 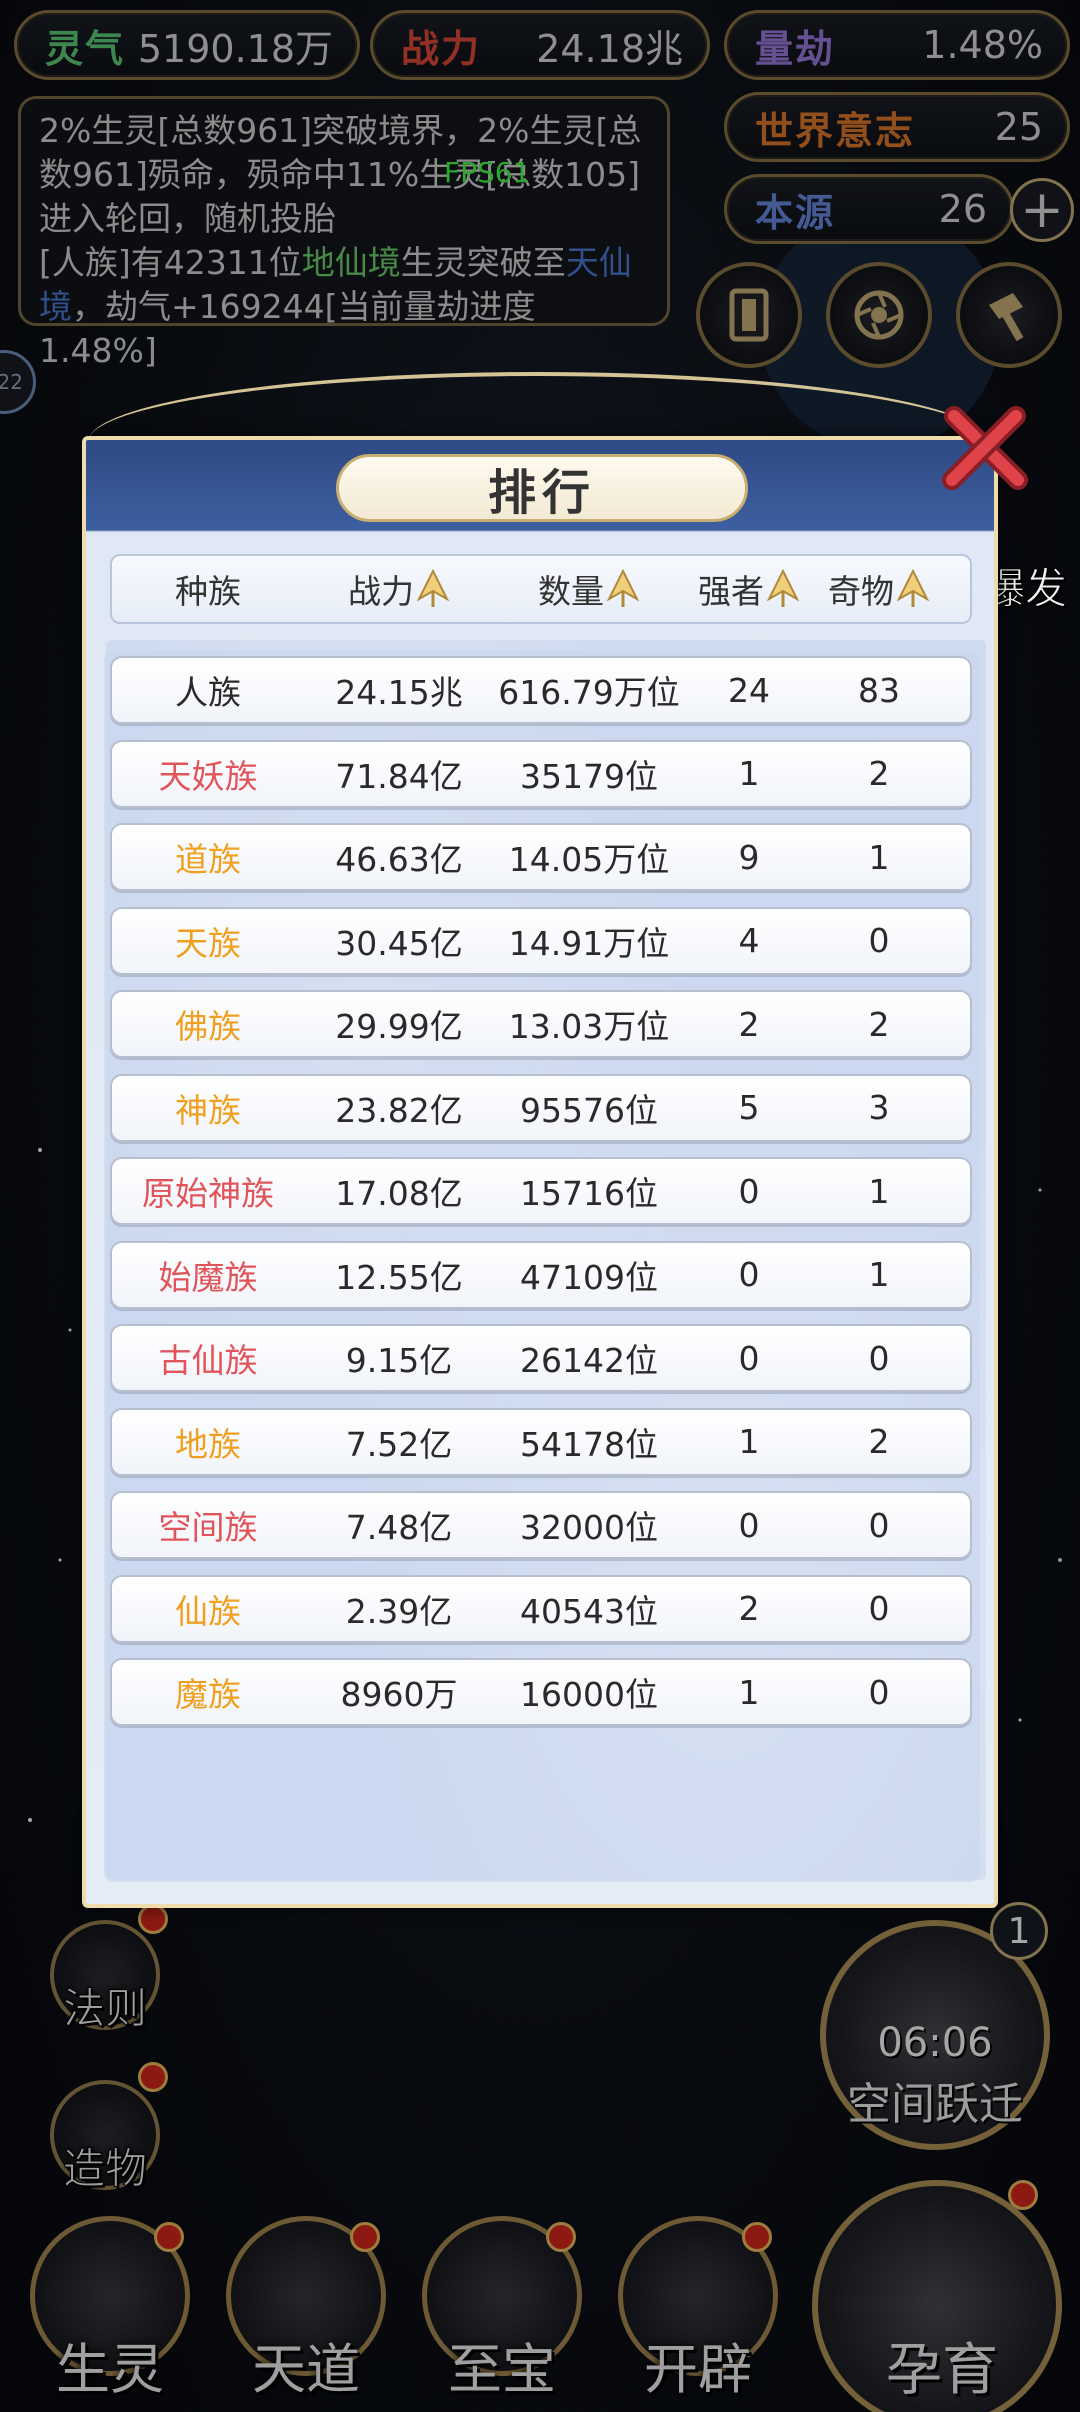 What do you see at coordinates (589, 1110) in the screenshot?
I see `count-cell: 95576位` at bounding box center [589, 1110].